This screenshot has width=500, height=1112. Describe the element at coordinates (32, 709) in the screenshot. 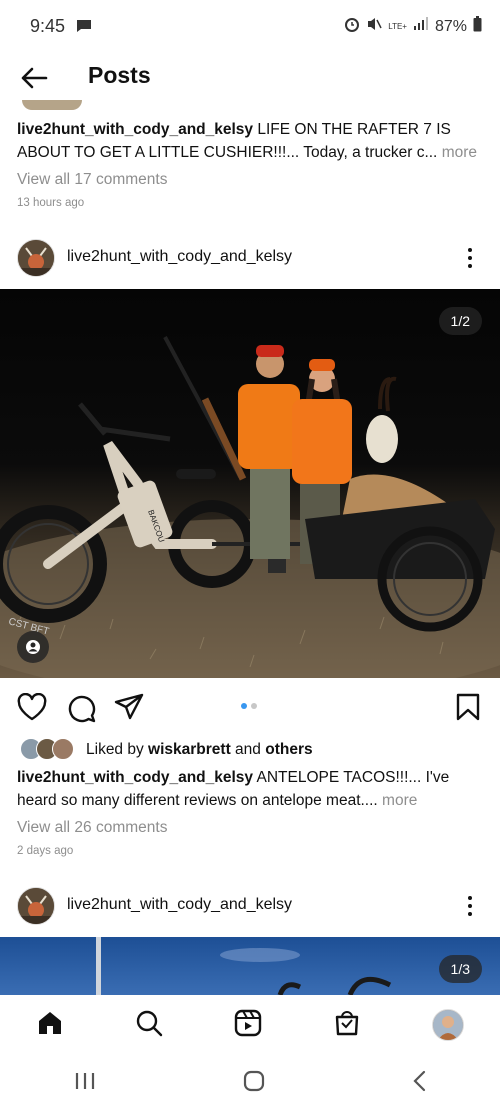

I see `like-heart-icon` at that location.